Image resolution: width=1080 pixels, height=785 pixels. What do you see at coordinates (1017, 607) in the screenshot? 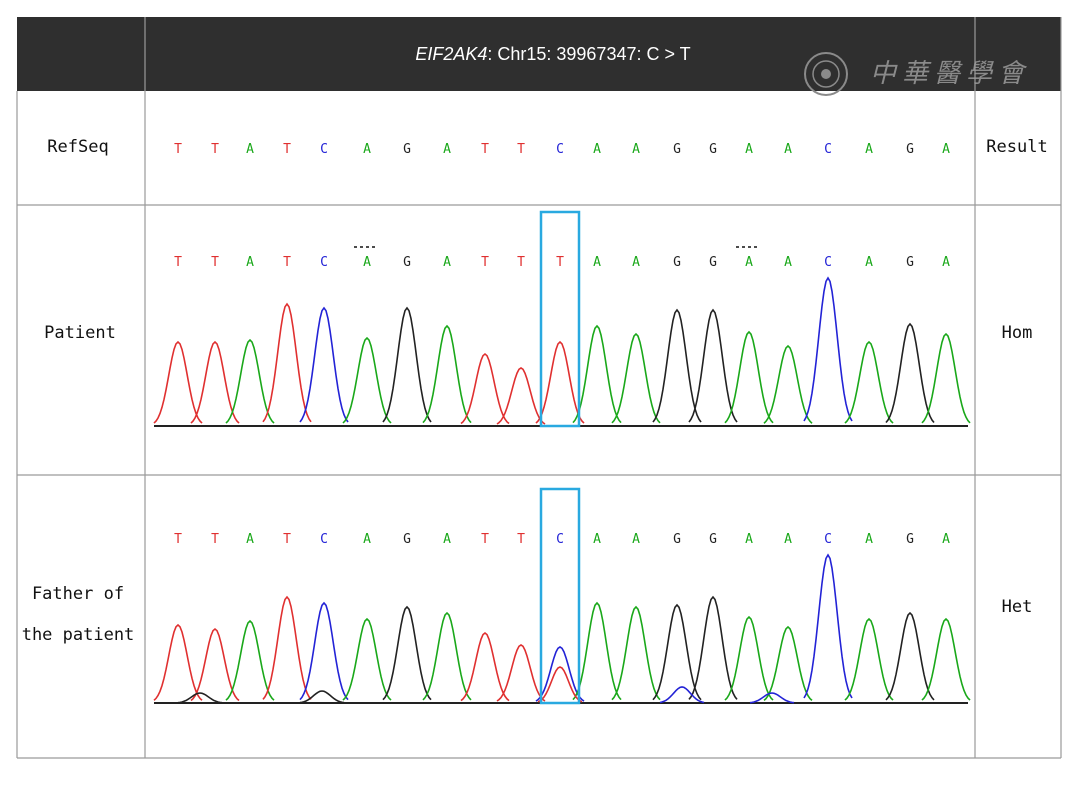
I see `result-father: Het` at bounding box center [1017, 607].